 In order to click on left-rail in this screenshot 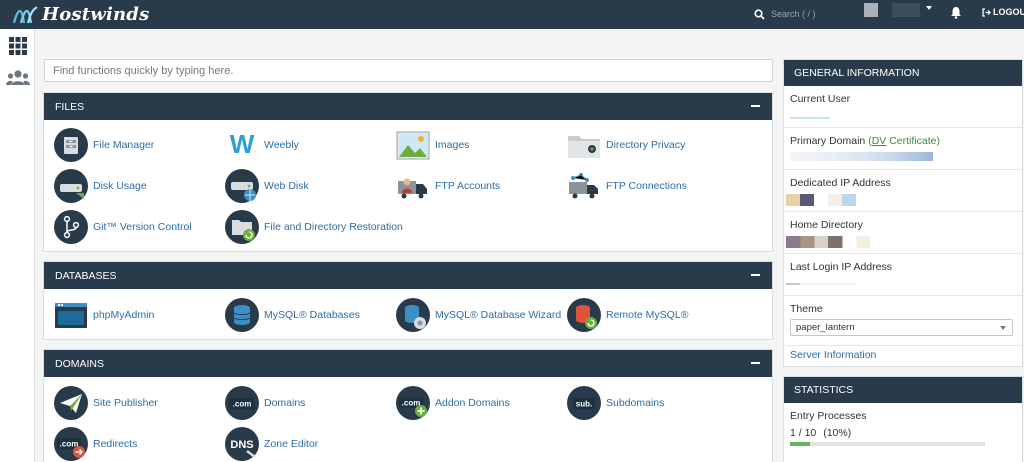, I will do `click(17, 245)`.